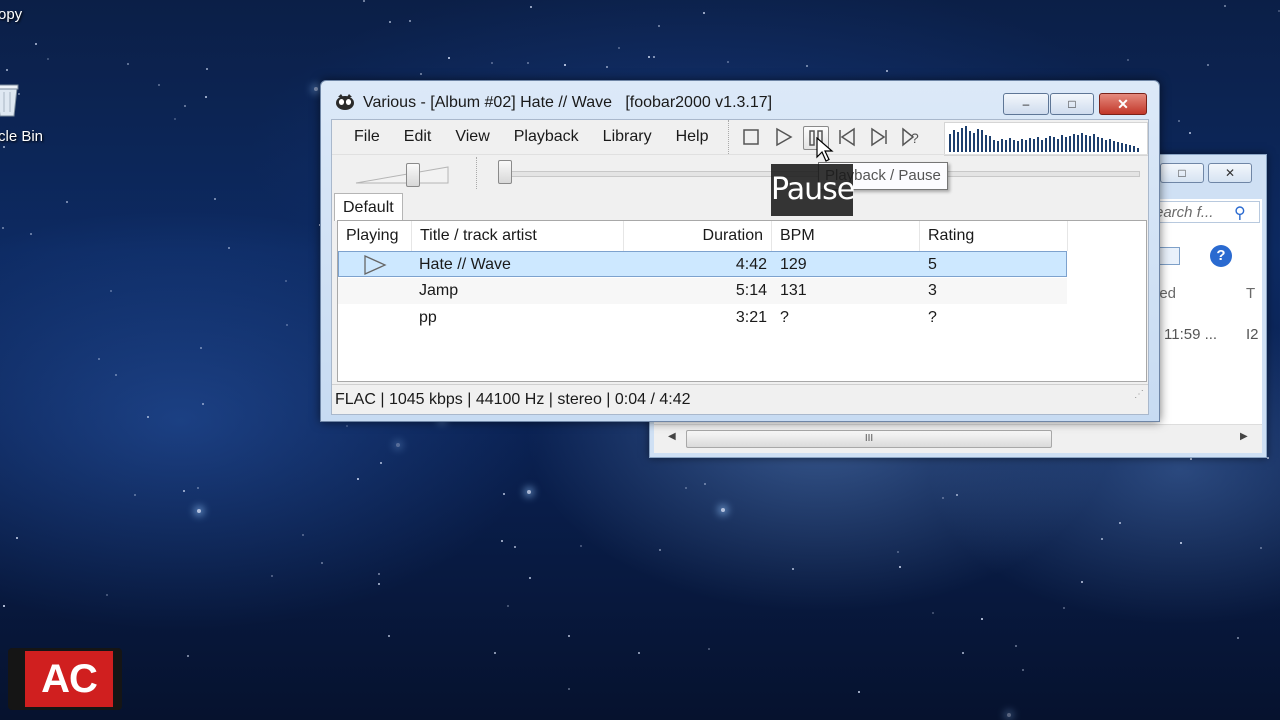  I want to click on menu-view: View, so click(472, 137).